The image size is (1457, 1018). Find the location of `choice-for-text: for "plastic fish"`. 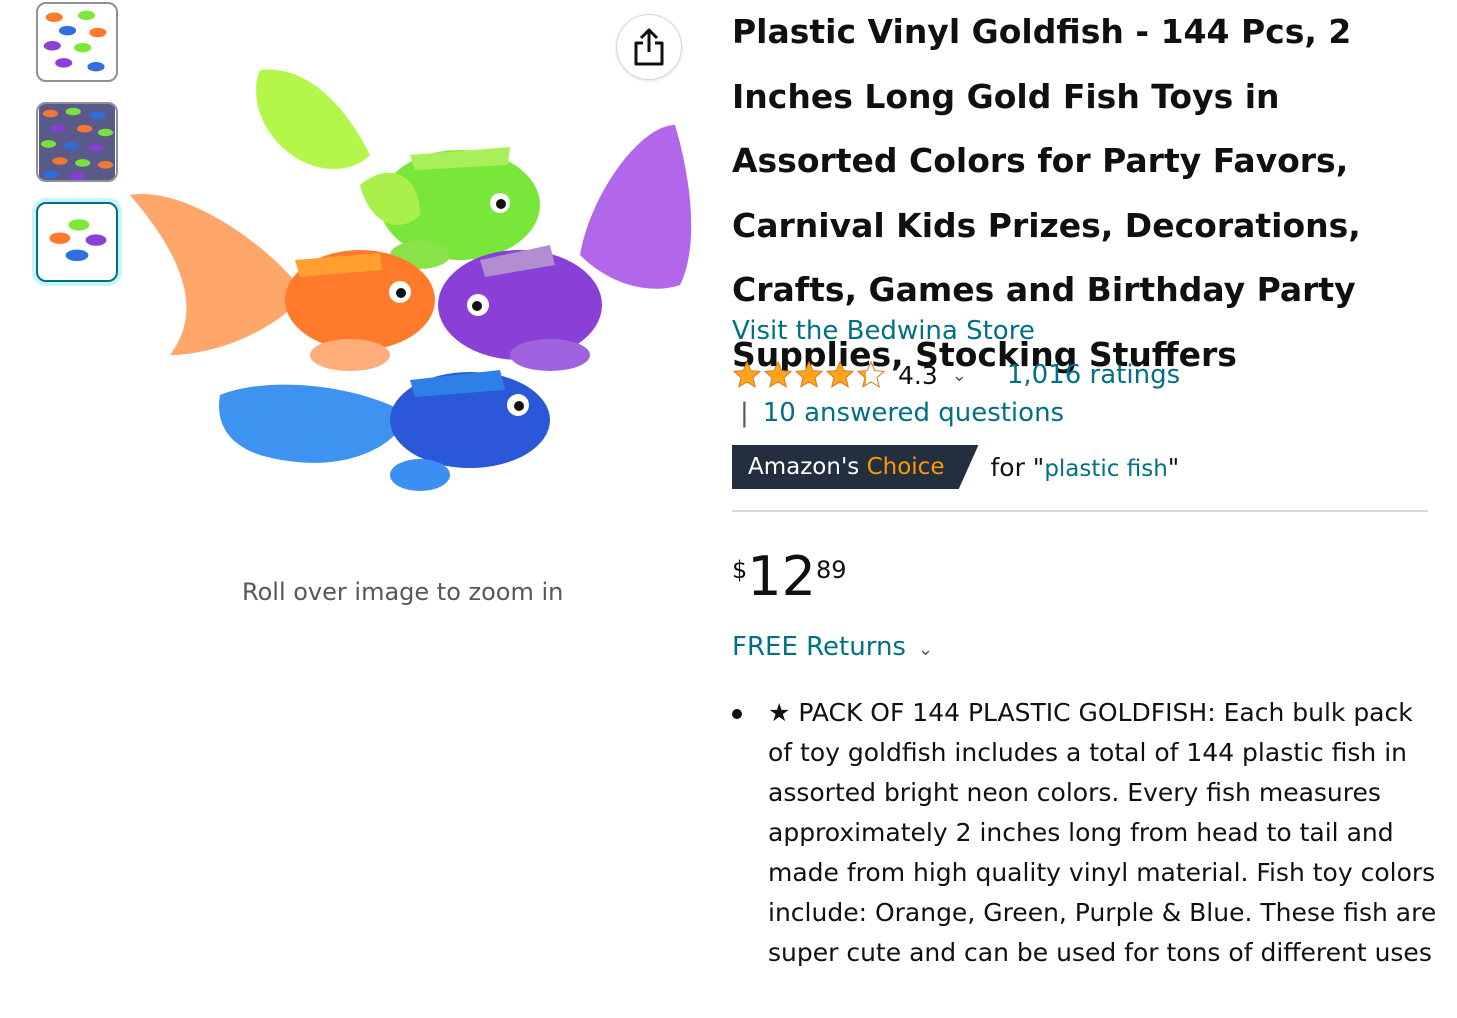

choice-for-text: for "plastic fish" is located at coordinates (1084, 467).